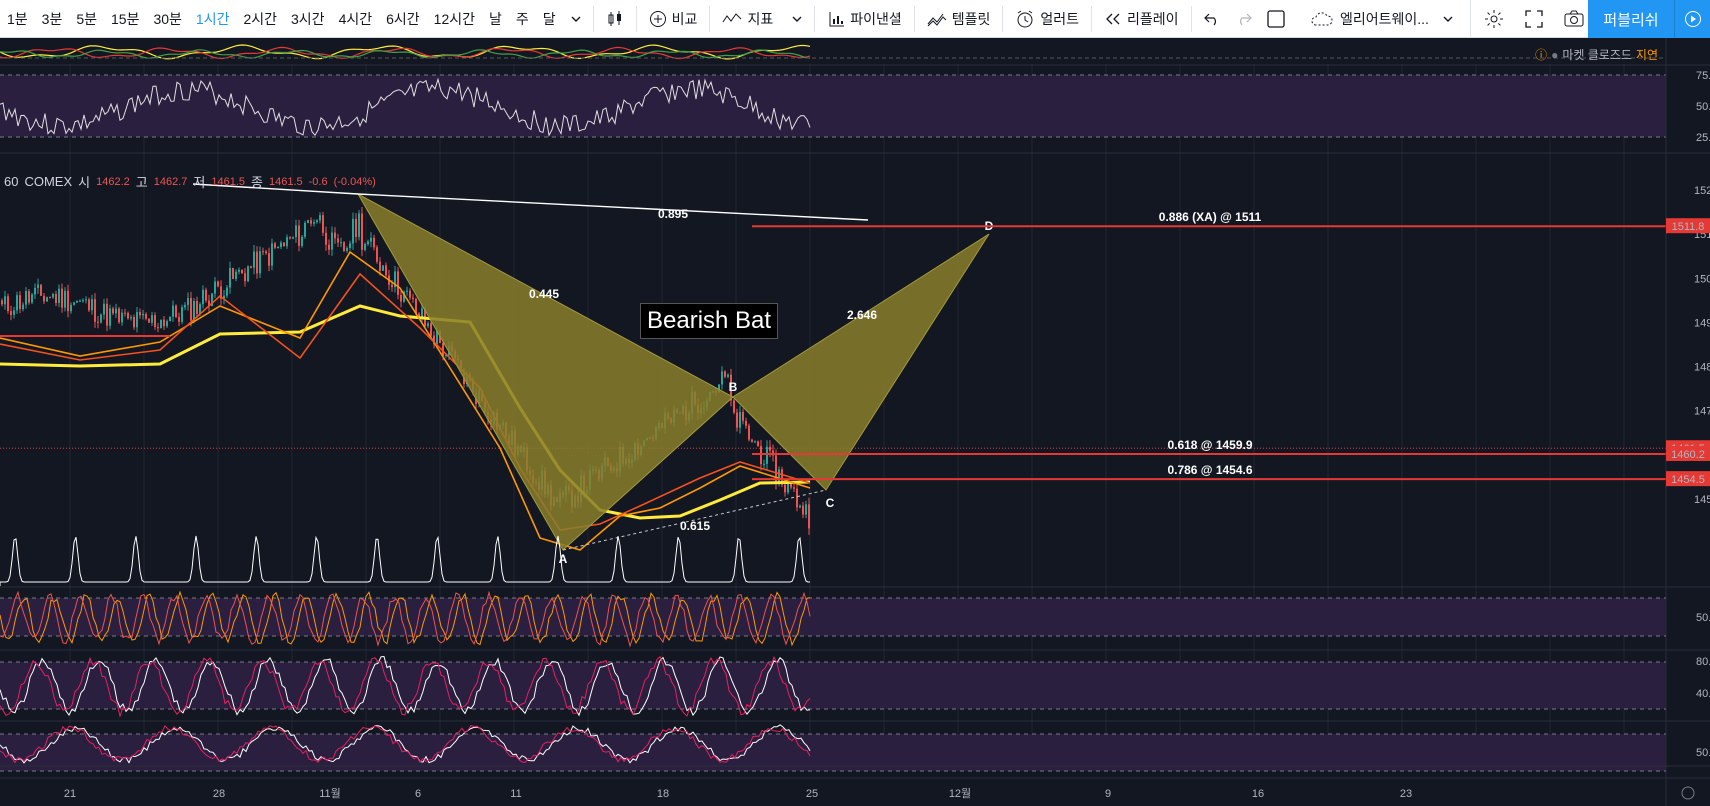 This screenshot has width=1710, height=806. I want to click on interval-0: 1분, so click(17, 19).